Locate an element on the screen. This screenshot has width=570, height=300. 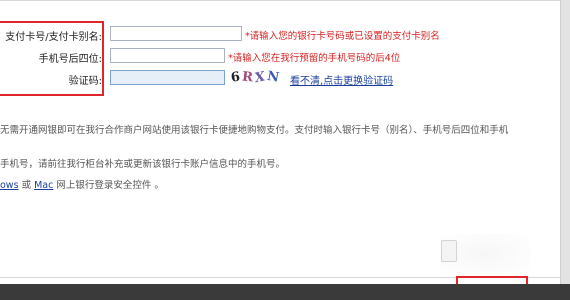
card-number-hint-text: 请输入您的银行卡号码或已设置的支付卡别名 is located at coordinates (344, 36).